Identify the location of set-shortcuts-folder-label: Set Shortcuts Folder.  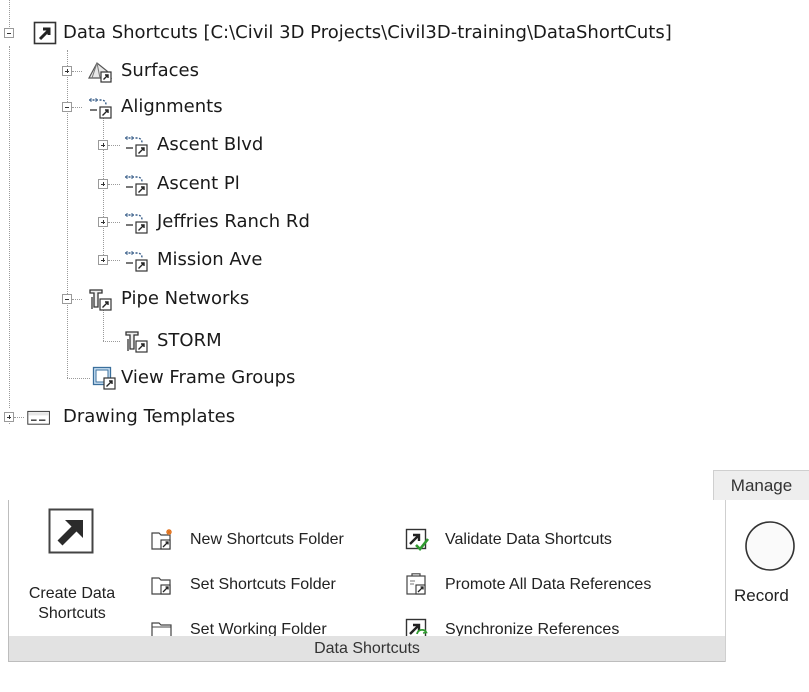
(263, 584).